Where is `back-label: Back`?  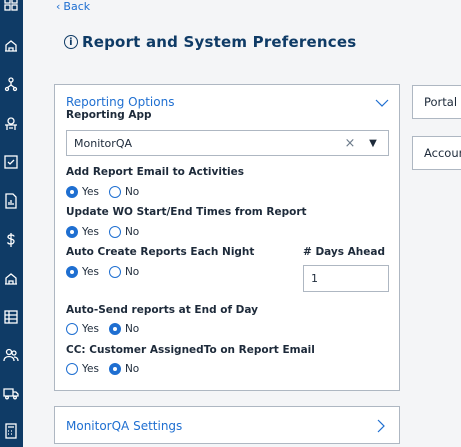 back-label: Back is located at coordinates (77, 6).